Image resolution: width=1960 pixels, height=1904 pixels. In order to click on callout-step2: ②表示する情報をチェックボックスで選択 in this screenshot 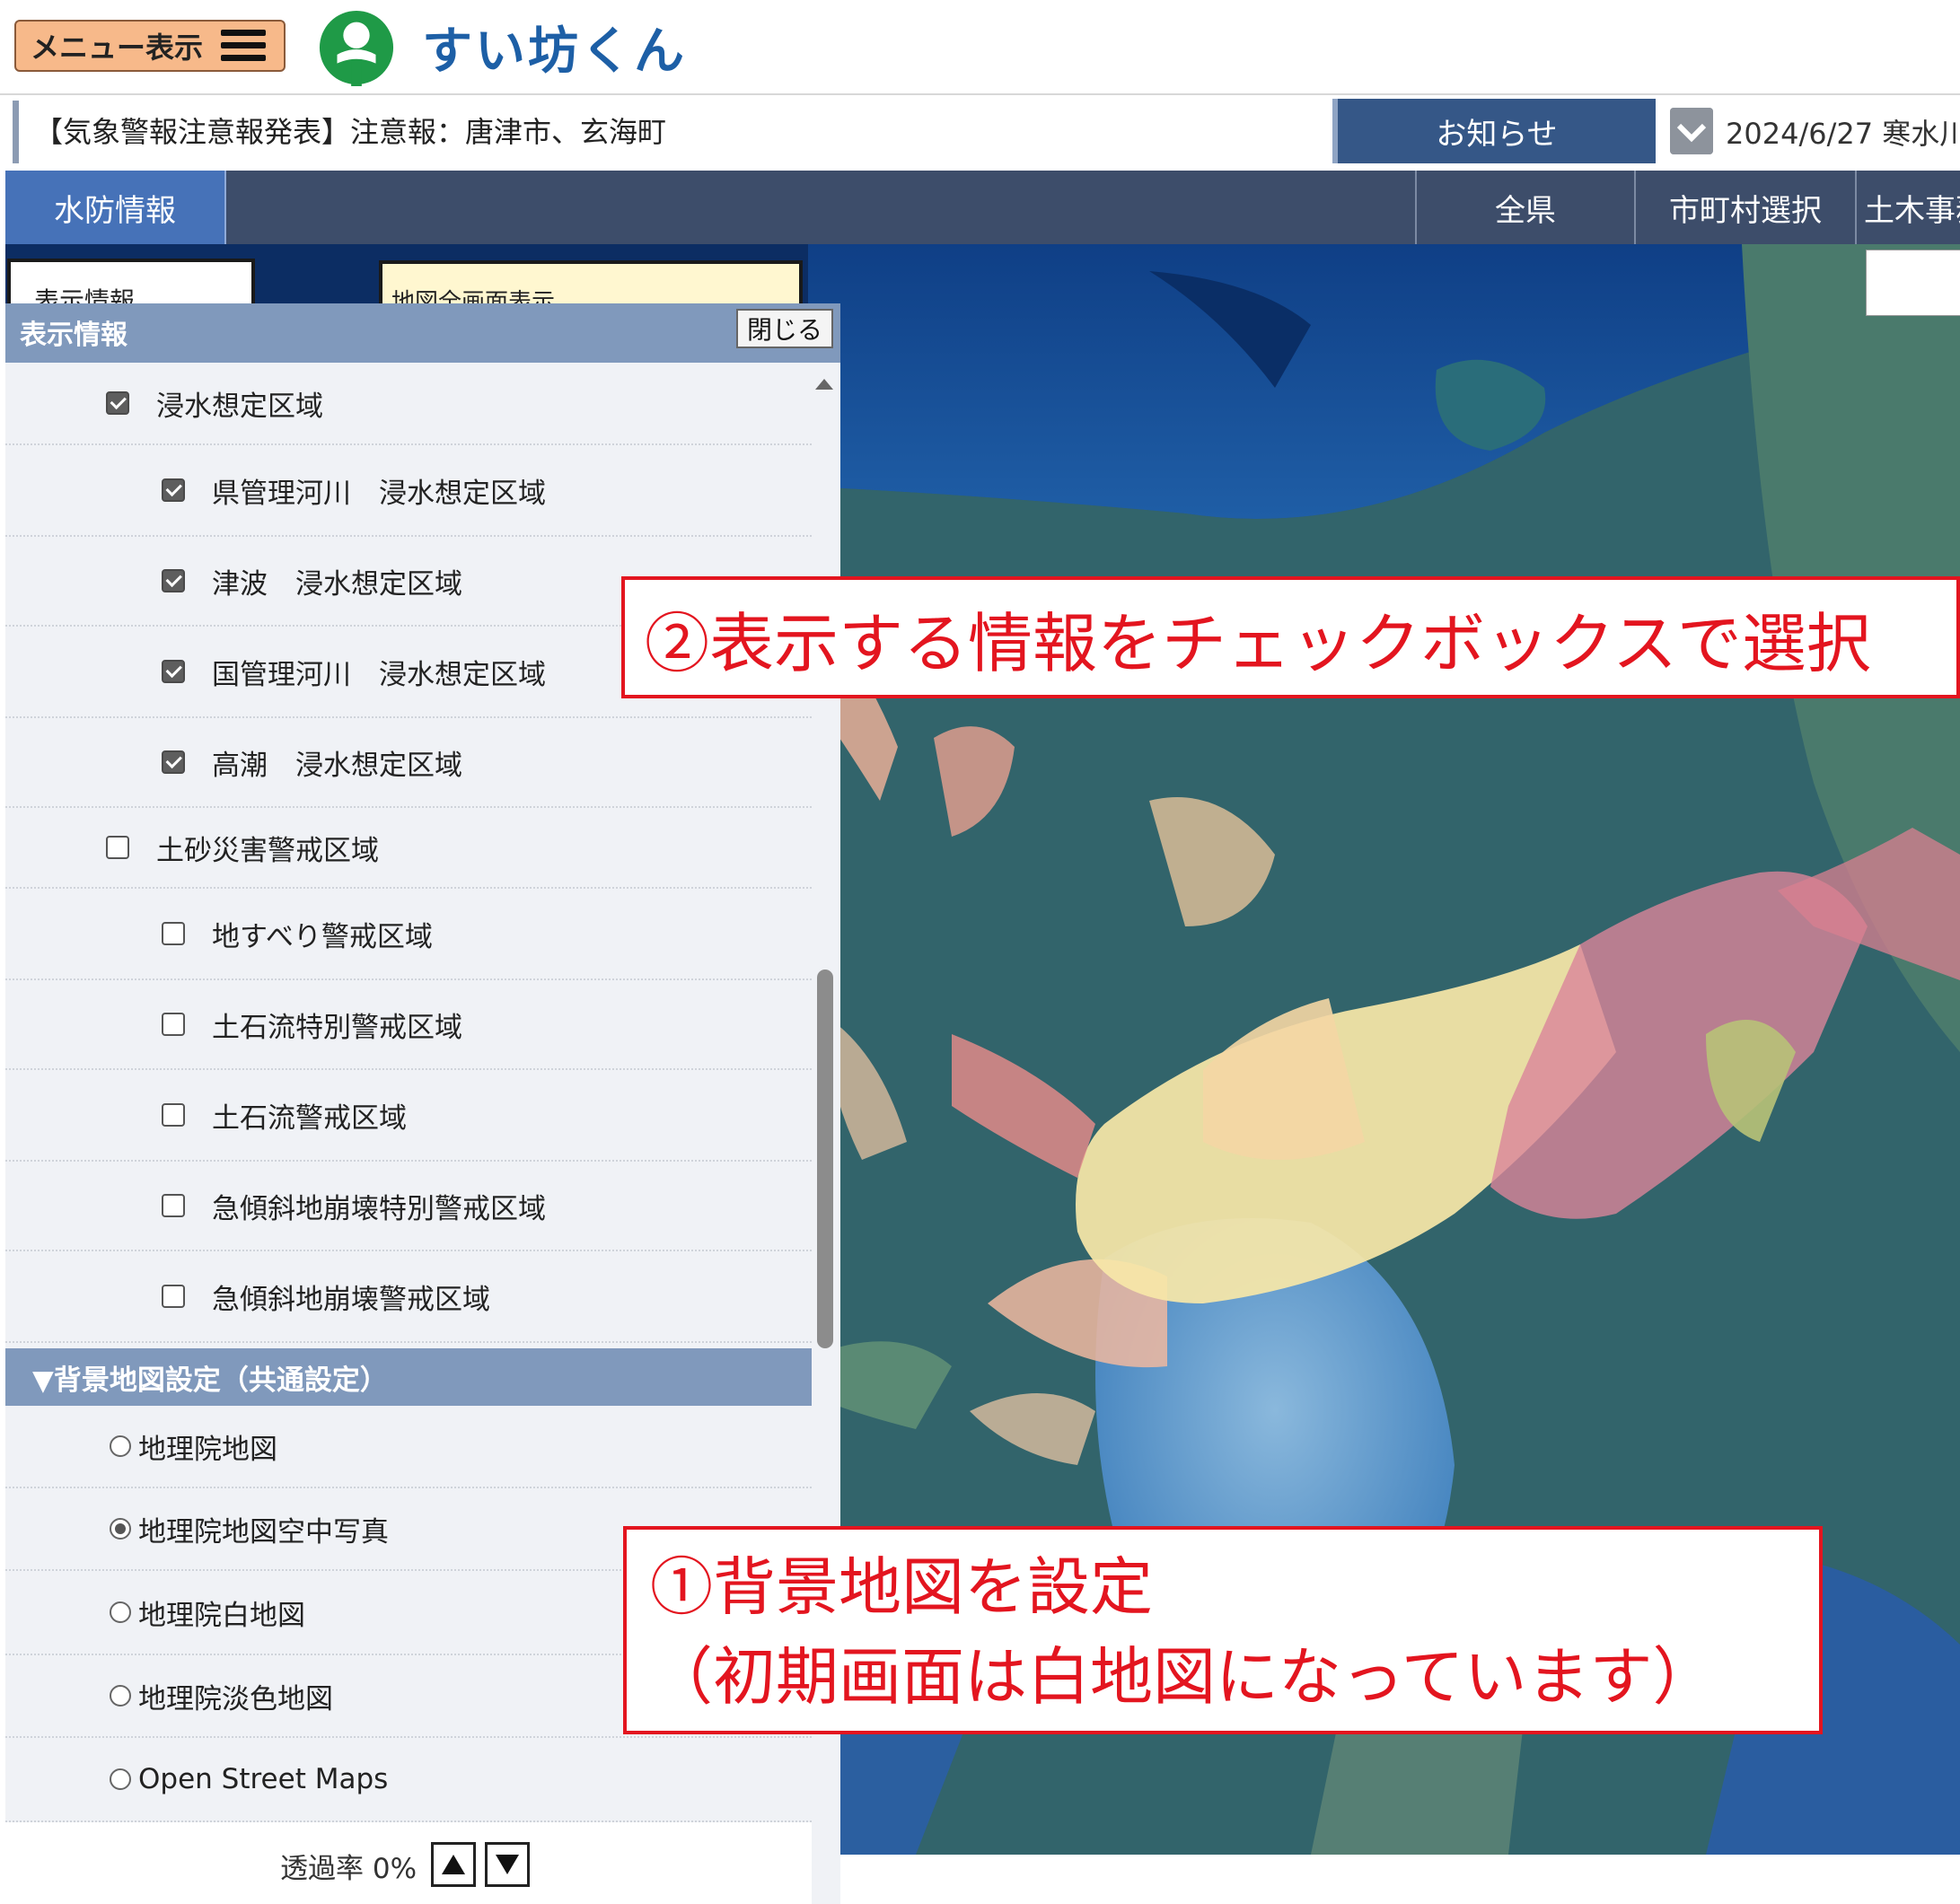, I will do `click(1290, 637)`.